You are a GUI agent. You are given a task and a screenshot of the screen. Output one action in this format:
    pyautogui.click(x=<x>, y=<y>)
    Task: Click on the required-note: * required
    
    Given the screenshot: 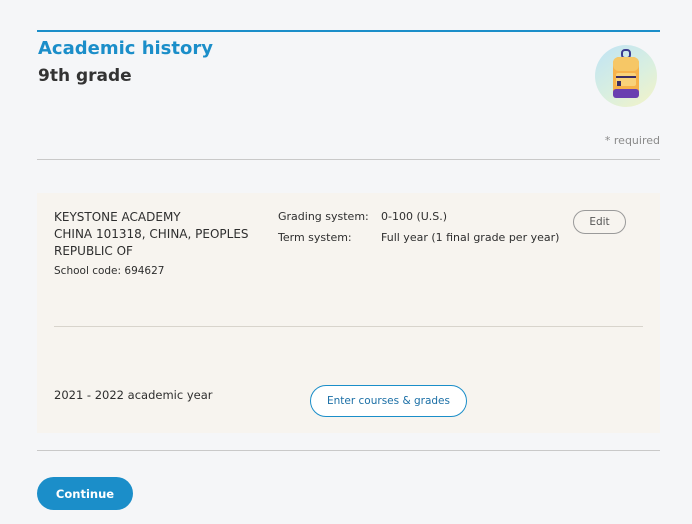 What is the action you would take?
    pyautogui.click(x=632, y=140)
    